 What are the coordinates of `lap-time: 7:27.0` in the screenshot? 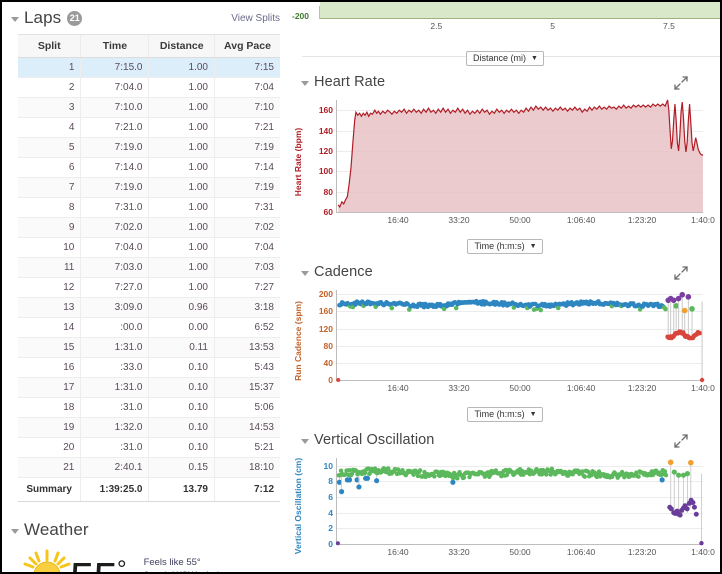 It's located at (115, 287).